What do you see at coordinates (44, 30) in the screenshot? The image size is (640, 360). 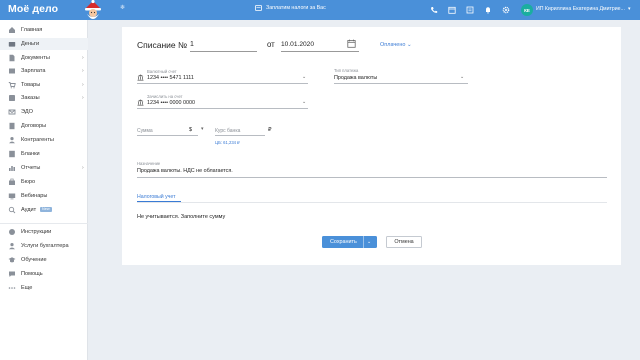 I see `sidebar-item-home: Главная` at bounding box center [44, 30].